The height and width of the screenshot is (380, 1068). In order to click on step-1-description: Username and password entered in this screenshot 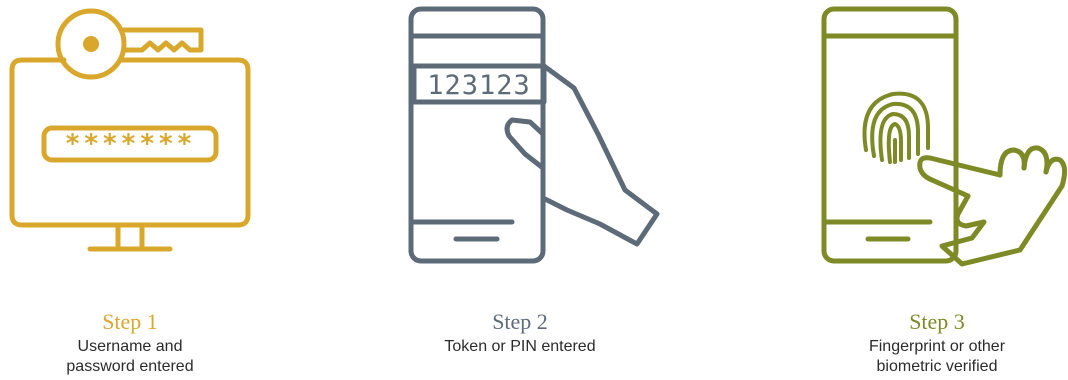, I will do `click(130, 356)`.